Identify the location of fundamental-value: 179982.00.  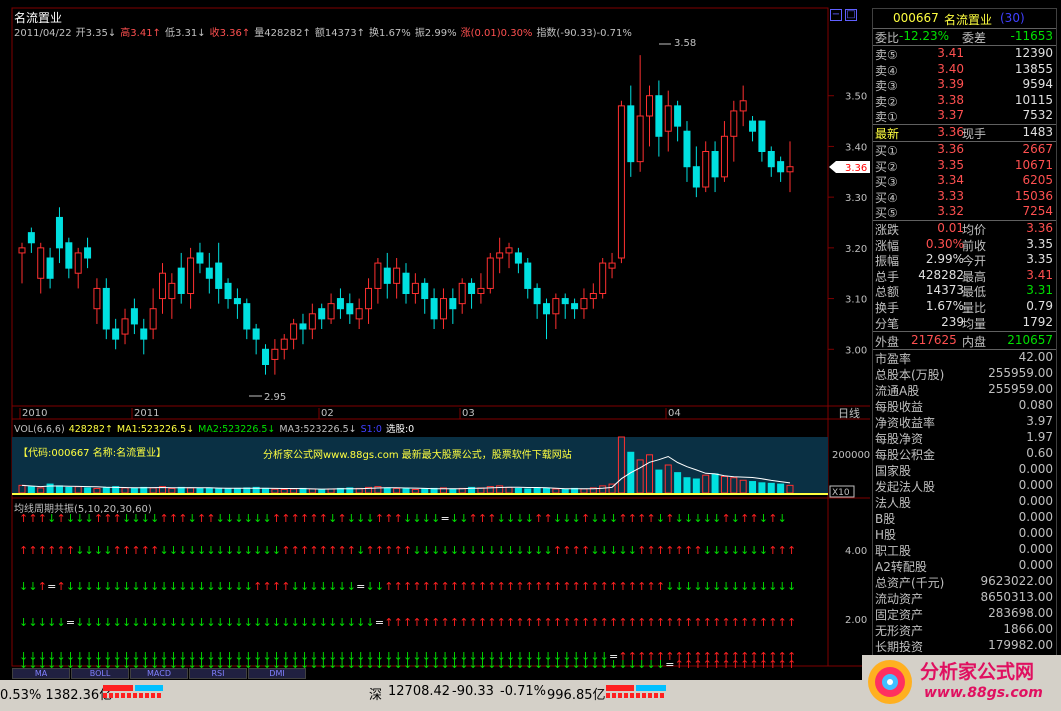
(1020, 645).